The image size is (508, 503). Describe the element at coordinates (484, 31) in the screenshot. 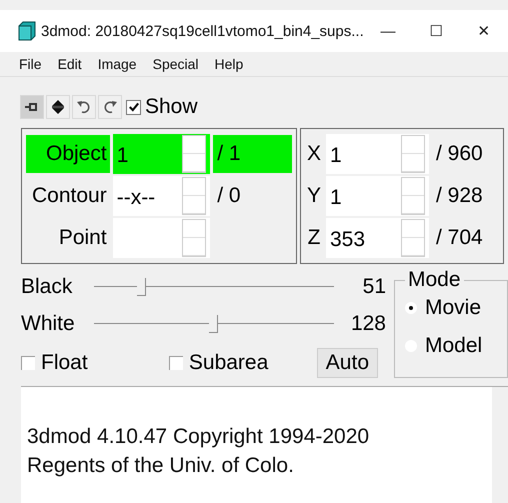

I see `window-control-button: ✕` at that location.